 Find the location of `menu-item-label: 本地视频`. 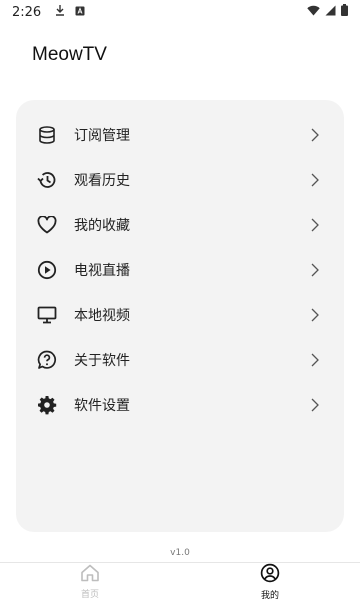

menu-item-label: 本地视频 is located at coordinates (102, 315).